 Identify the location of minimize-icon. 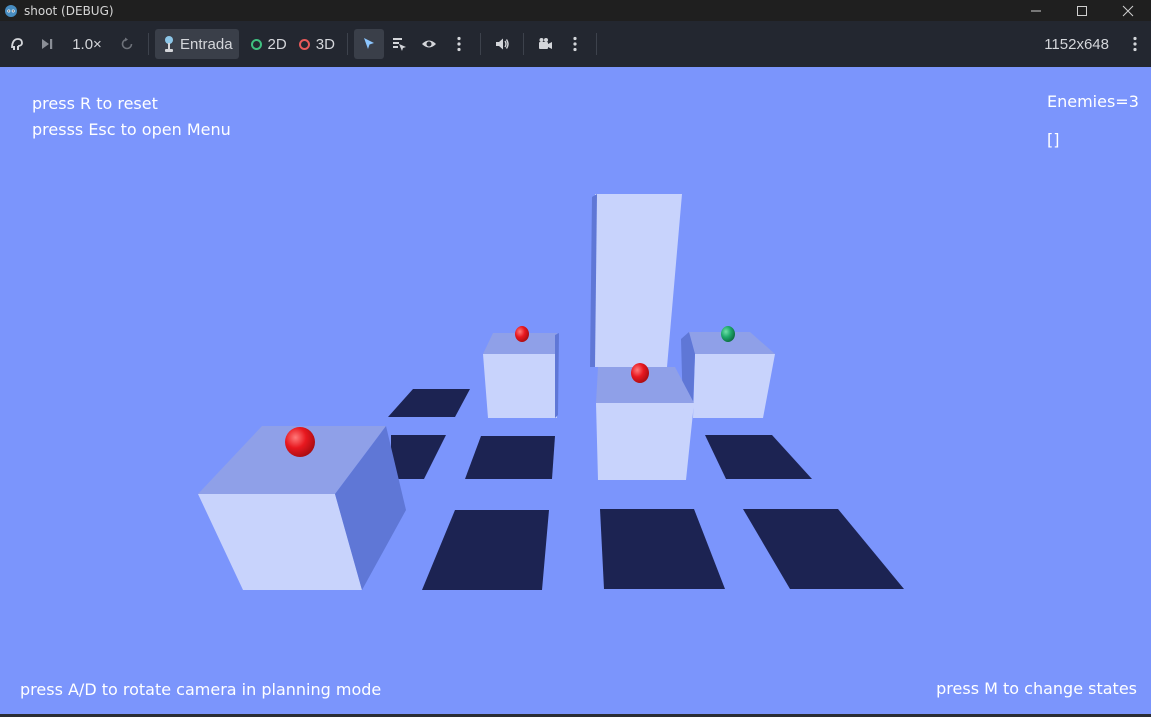
(1036, 10).